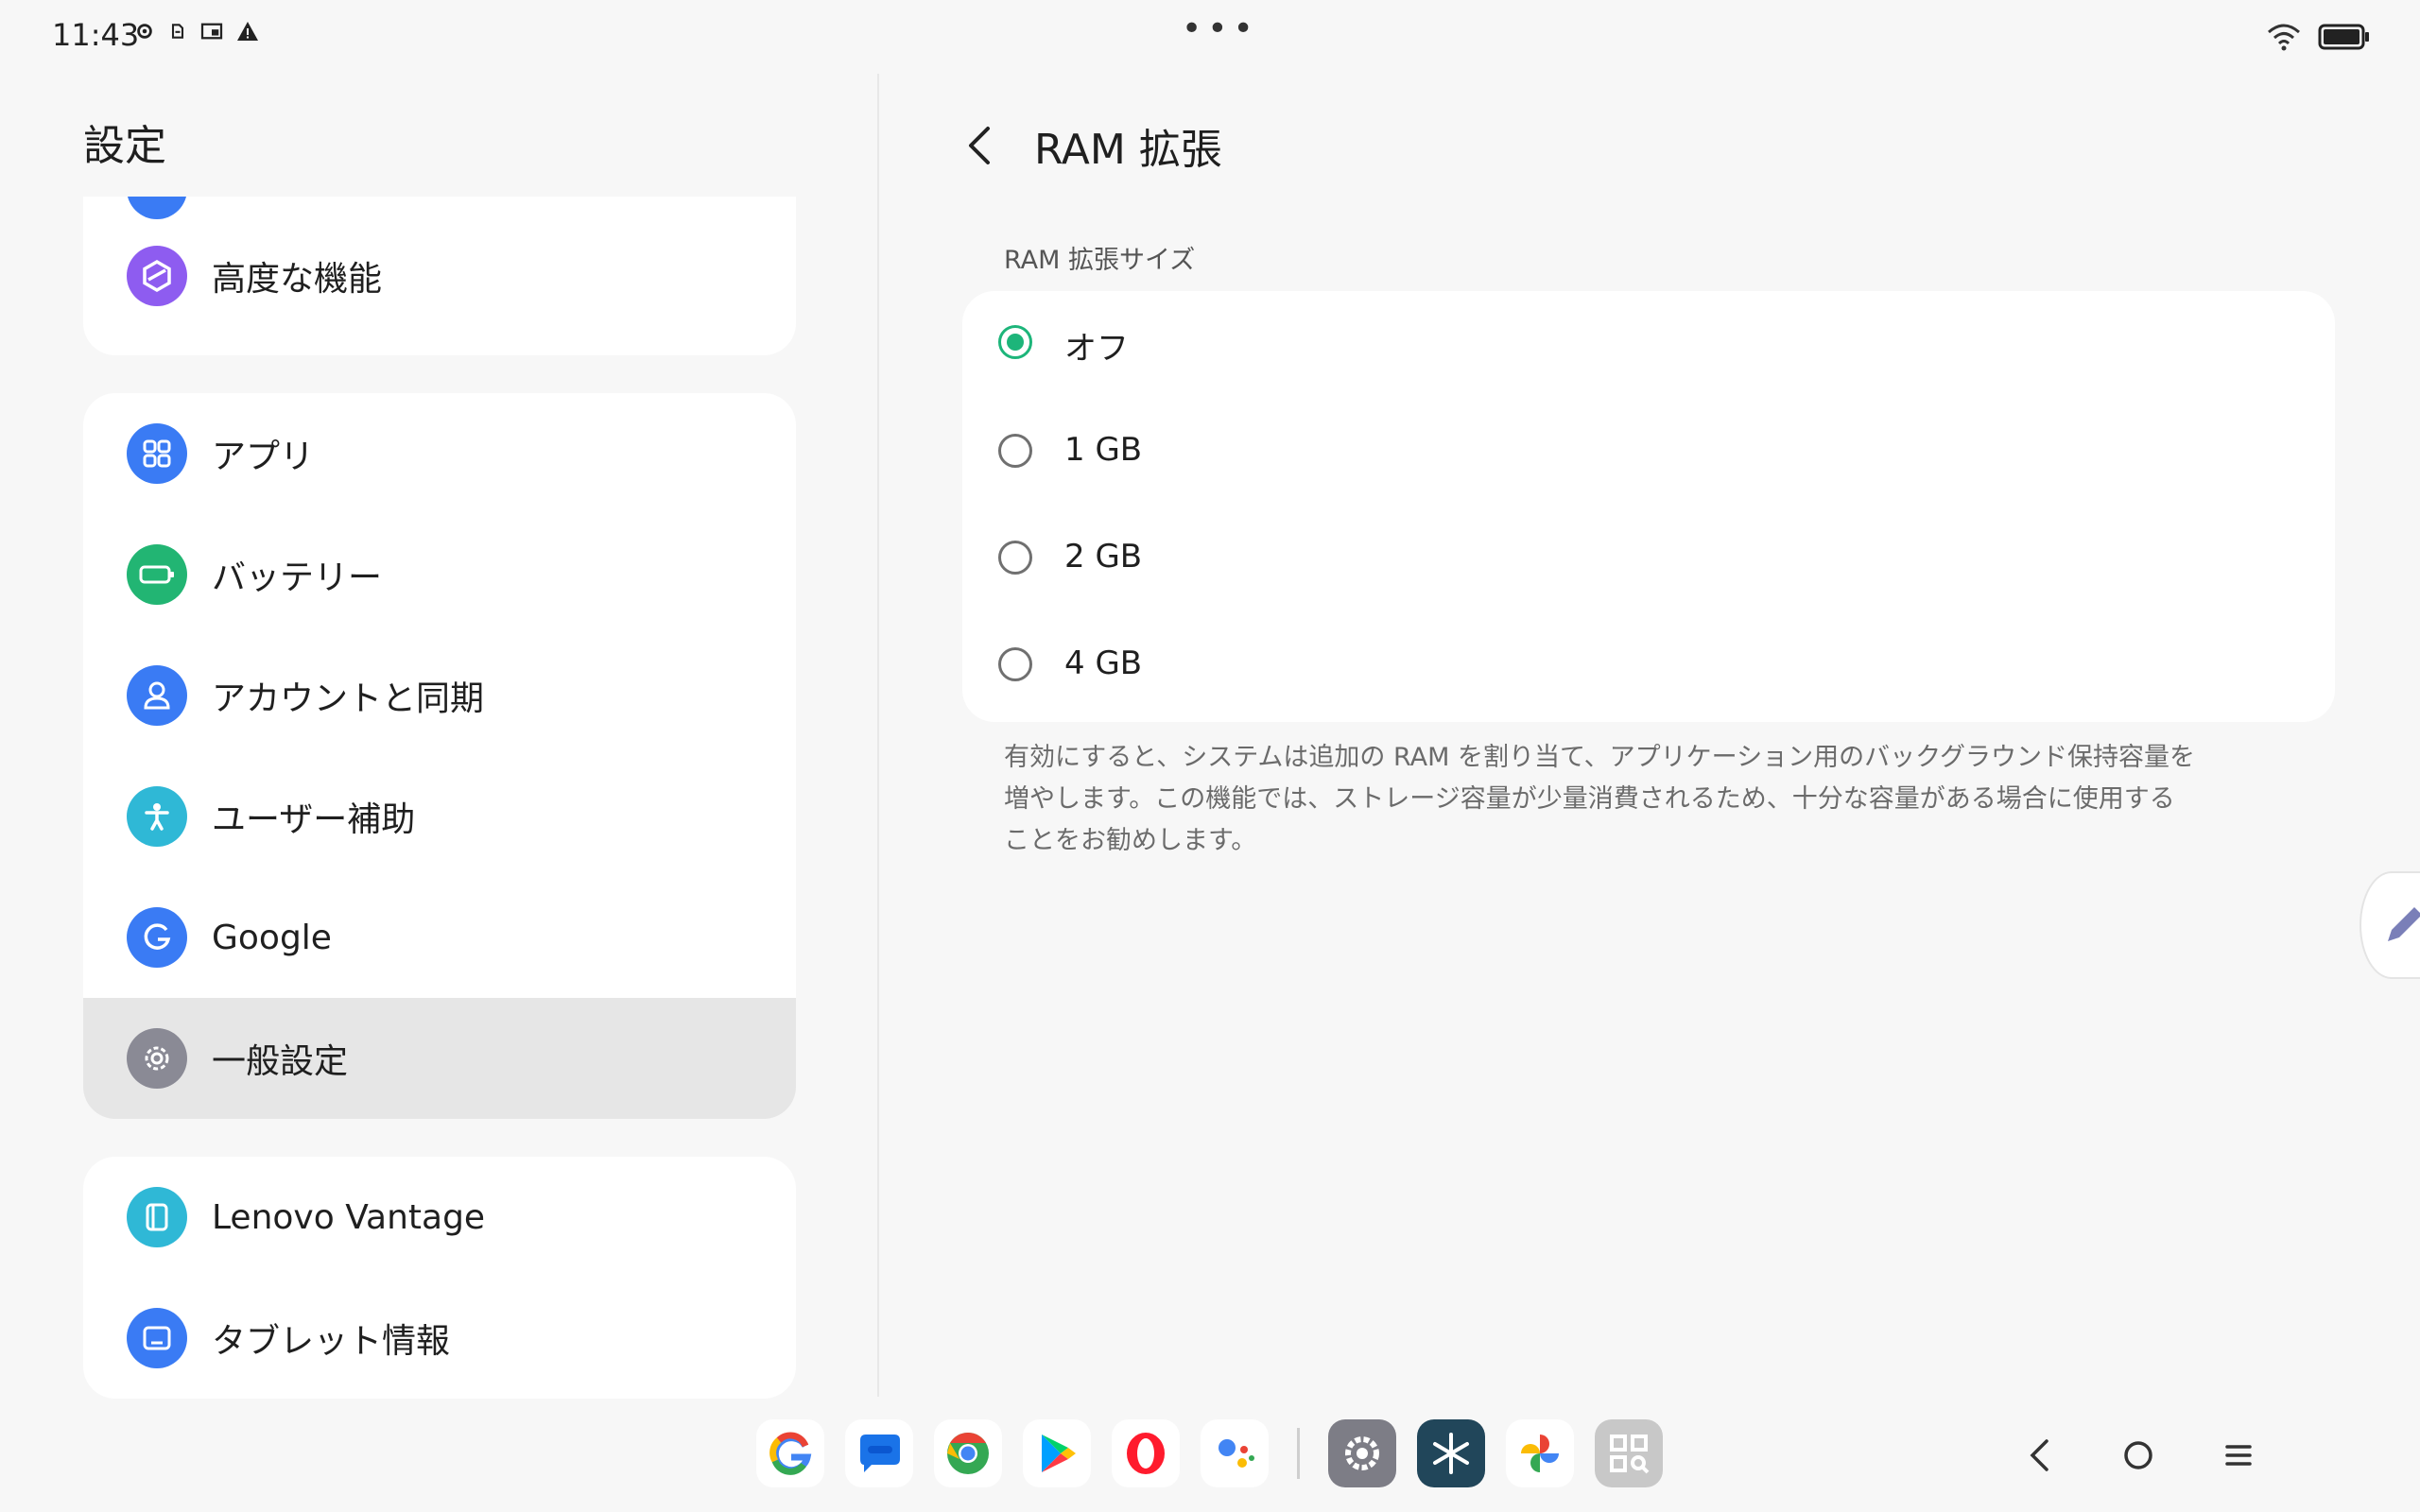 The height and width of the screenshot is (1512, 2420). What do you see at coordinates (1015, 342) in the screenshot?
I see `radio-button-checked` at bounding box center [1015, 342].